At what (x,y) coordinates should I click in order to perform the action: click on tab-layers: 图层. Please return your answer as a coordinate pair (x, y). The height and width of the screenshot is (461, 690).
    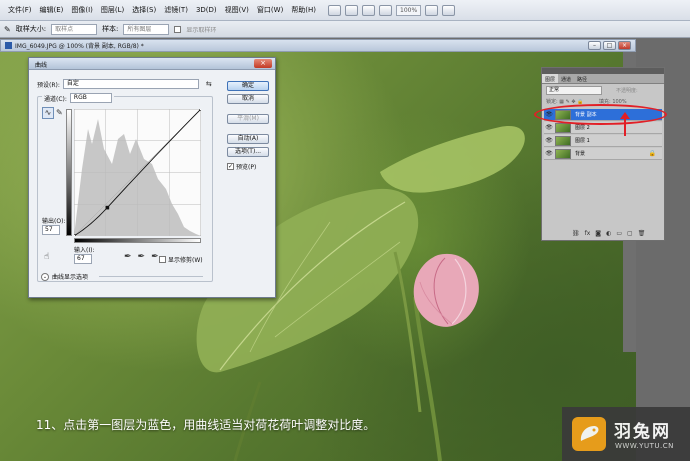
    Looking at the image, I should click on (550, 78).